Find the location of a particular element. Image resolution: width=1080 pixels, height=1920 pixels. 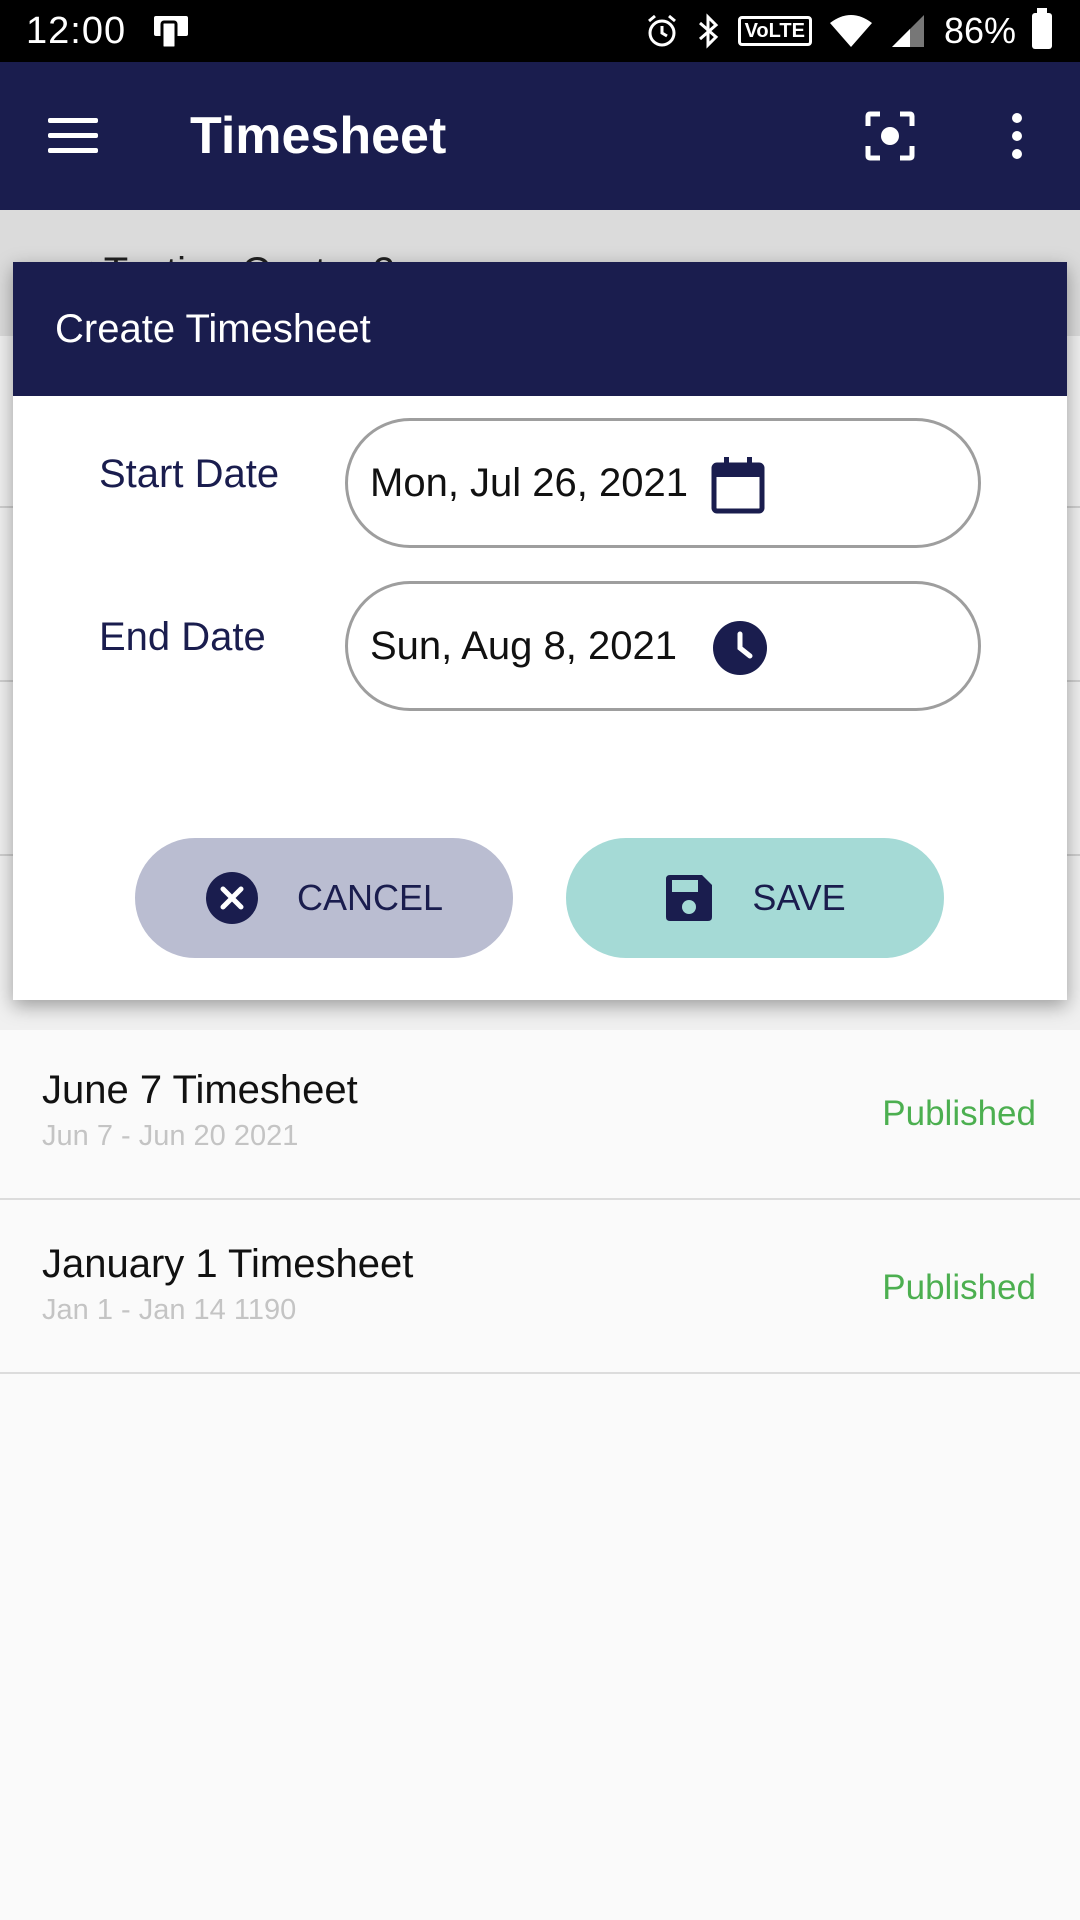

dialog-title: Create Timesheet is located at coordinates (213, 328).